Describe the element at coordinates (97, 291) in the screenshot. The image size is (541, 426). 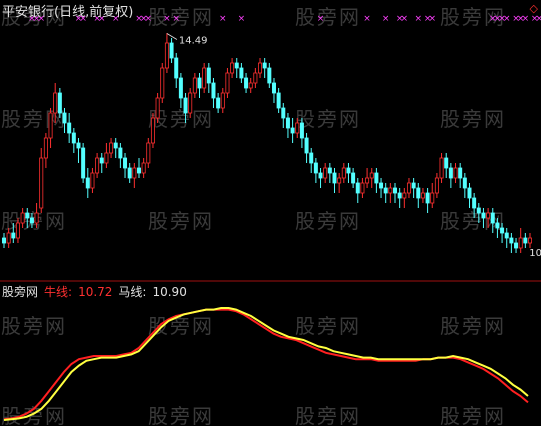
I see `indicator-legend: 股旁网 牛线: 10.72 马线: 10.90` at that location.